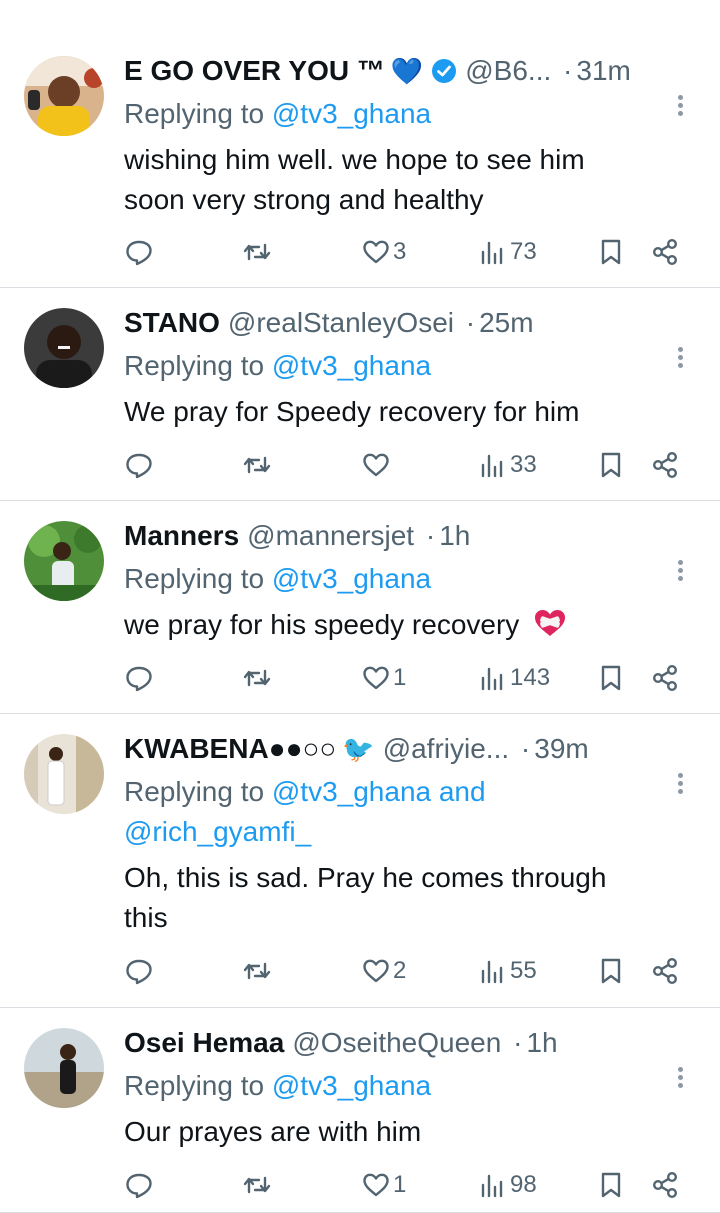 Image resolution: width=720 pixels, height=1213 pixels. What do you see at coordinates (523, 251) in the screenshot?
I see `view-count: 73` at bounding box center [523, 251].